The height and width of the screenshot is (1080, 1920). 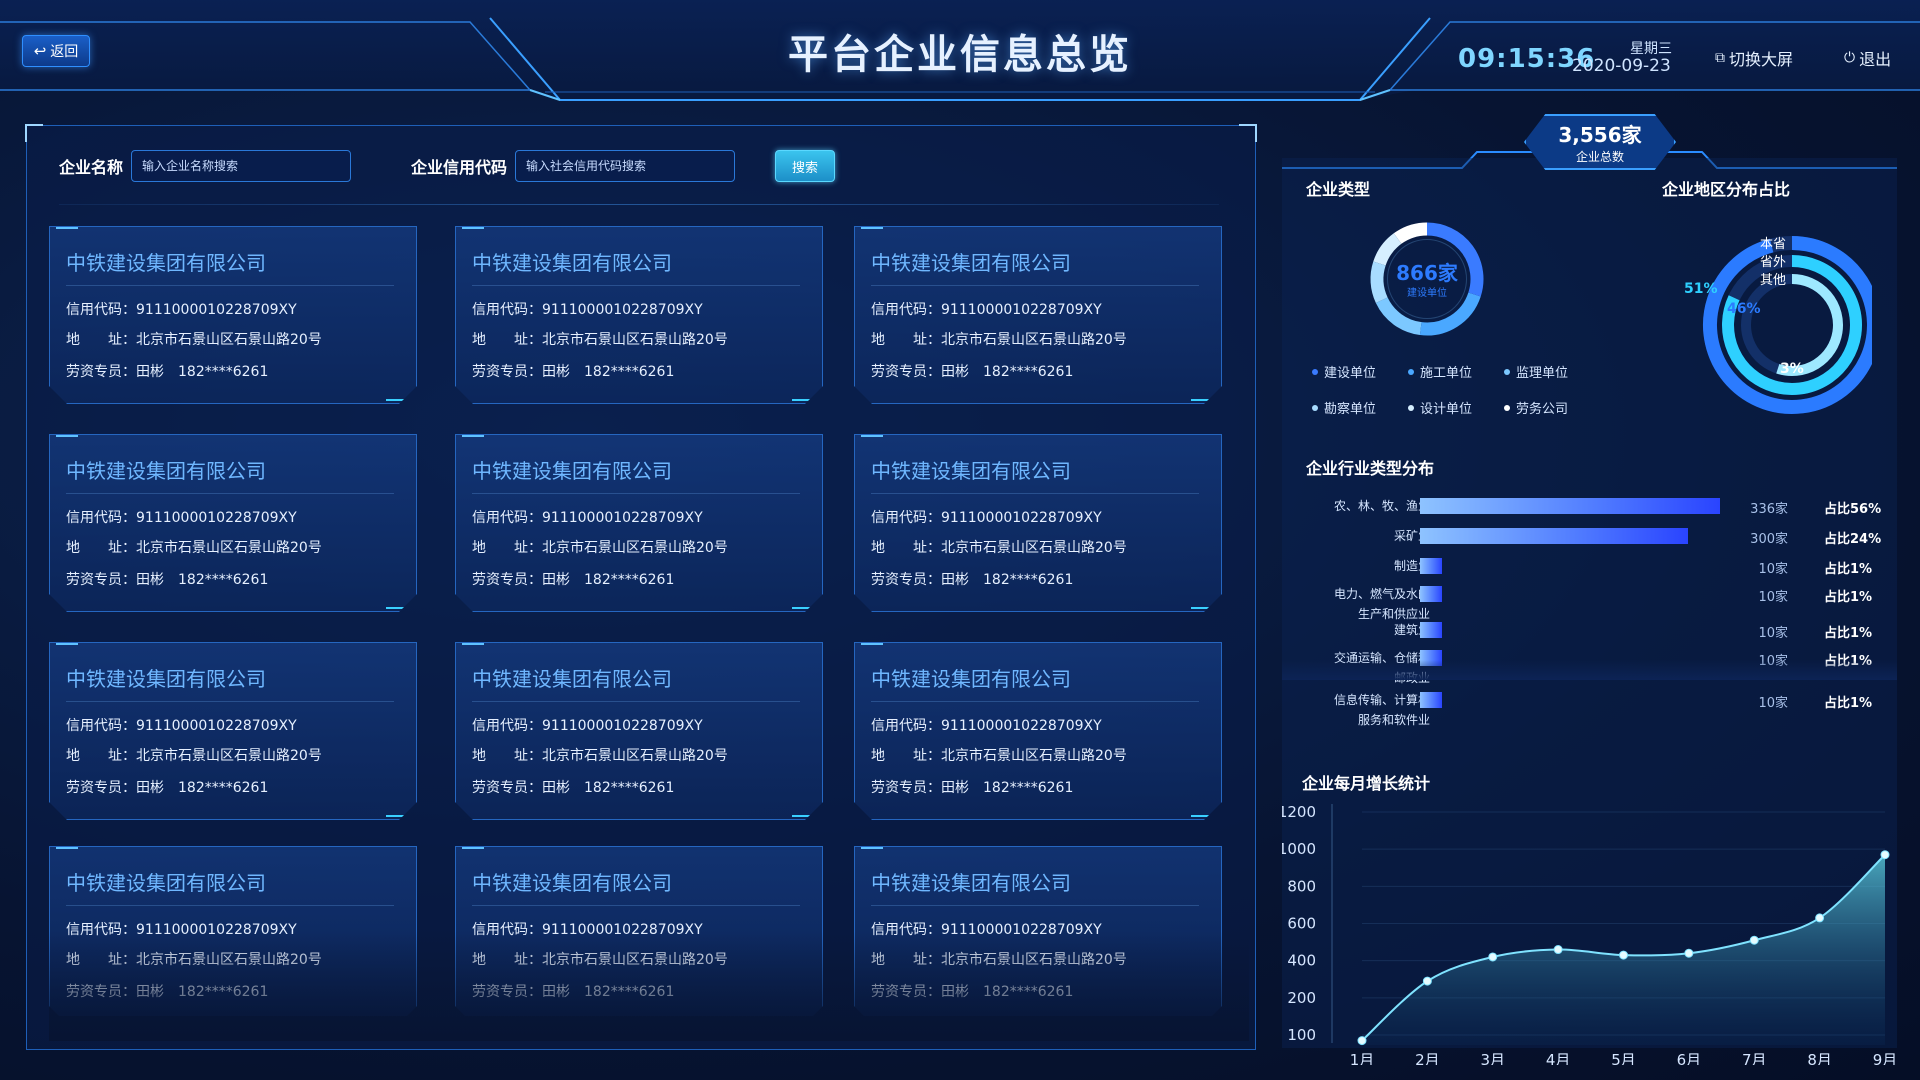 I want to click on legend-item: 建设单位, so click(x=1344, y=371).